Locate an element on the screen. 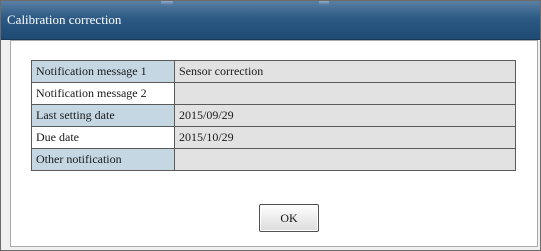 The height and width of the screenshot is (251, 541). row-value-notification-message-1: Sensor correction is located at coordinates (345, 71).